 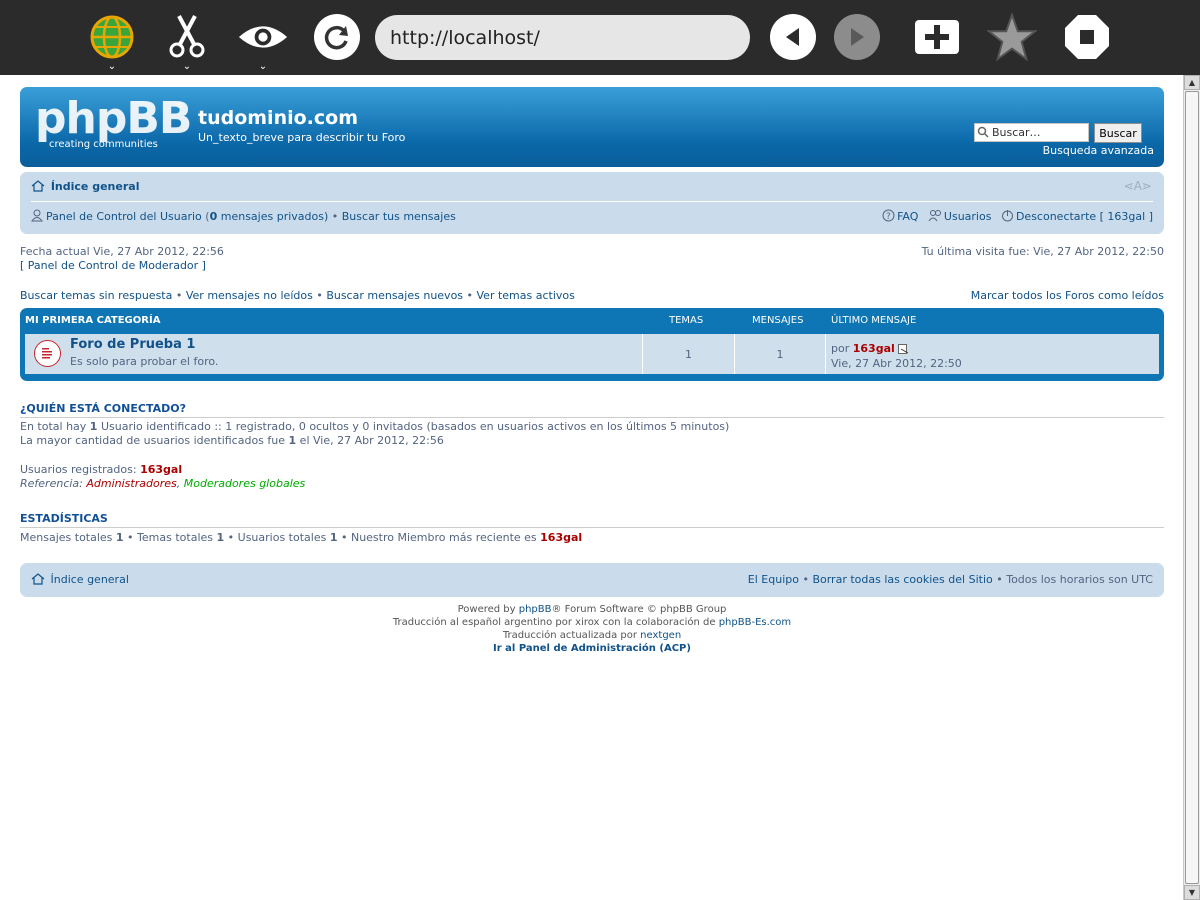 What do you see at coordinates (95, 186) in the screenshot?
I see `board-index-link: Índice general` at bounding box center [95, 186].